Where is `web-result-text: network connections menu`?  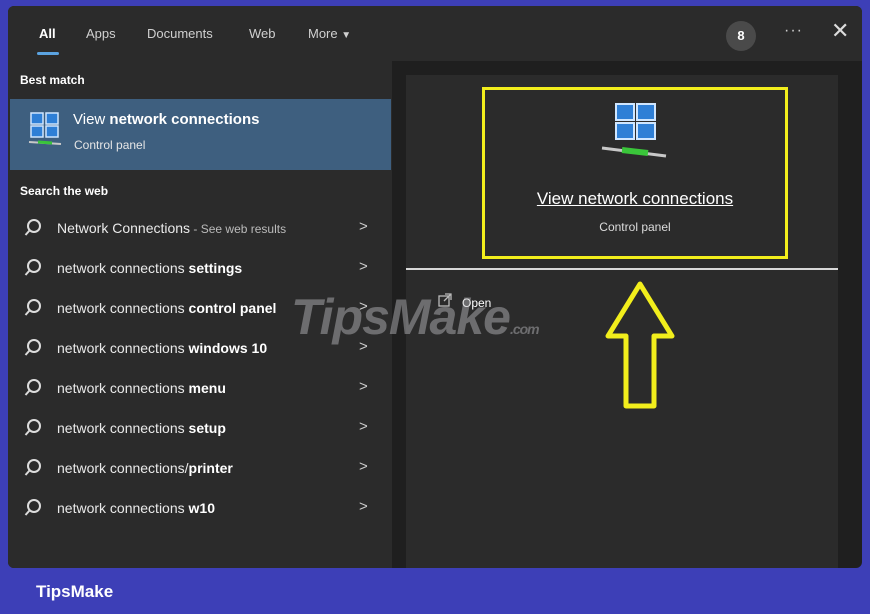 web-result-text: network connections menu is located at coordinates (141, 388).